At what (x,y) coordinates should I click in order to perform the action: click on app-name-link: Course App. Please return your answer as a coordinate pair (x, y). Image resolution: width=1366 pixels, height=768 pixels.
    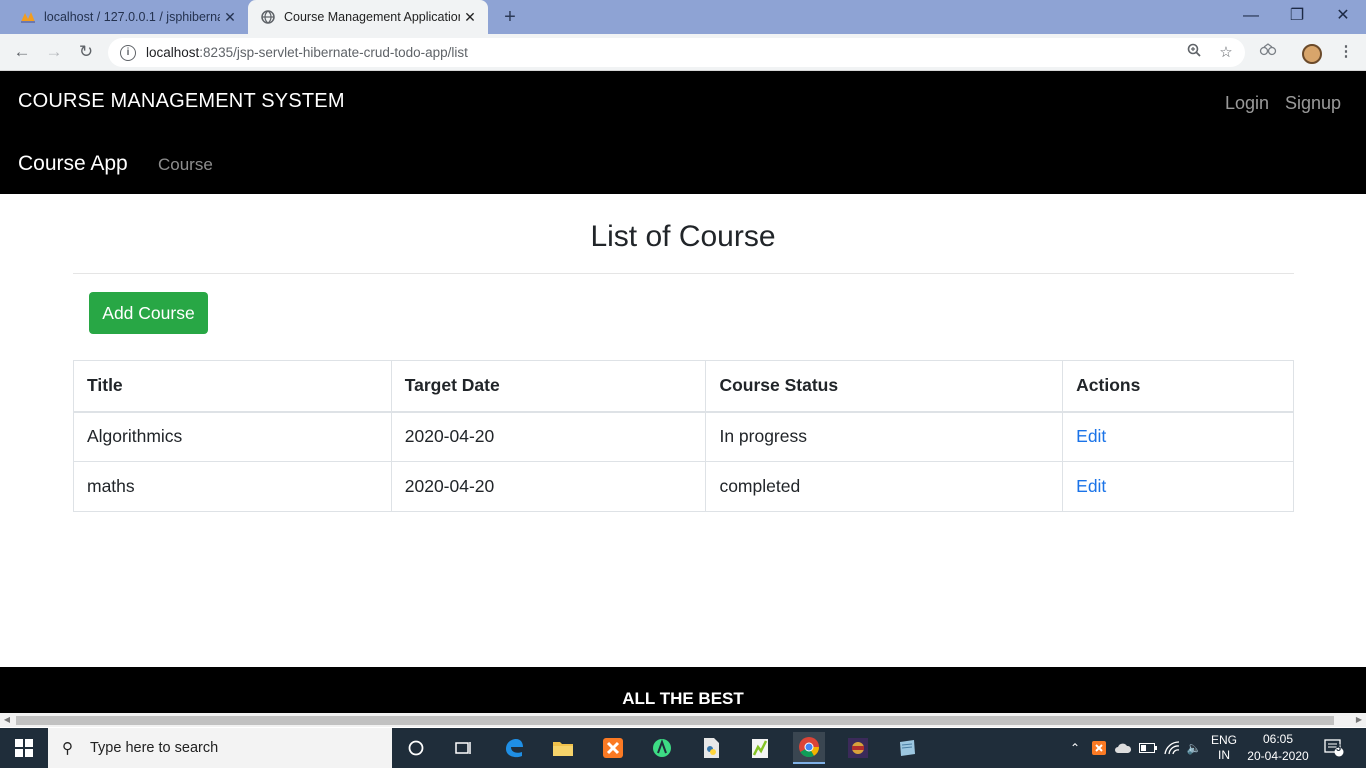
    Looking at the image, I should click on (73, 164).